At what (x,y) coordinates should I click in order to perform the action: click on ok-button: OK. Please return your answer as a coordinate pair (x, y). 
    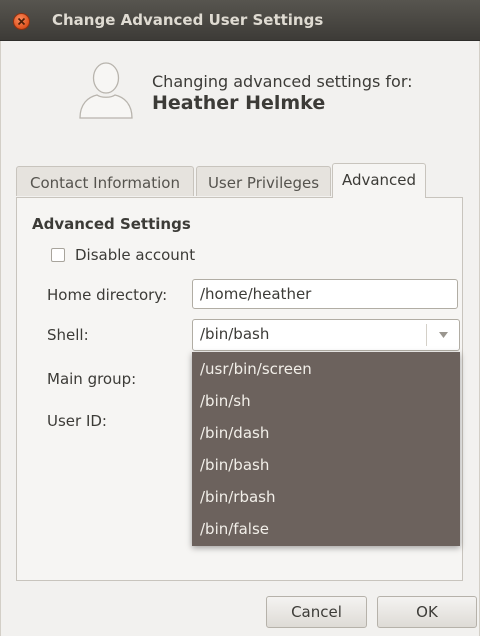
    Looking at the image, I should click on (427, 612).